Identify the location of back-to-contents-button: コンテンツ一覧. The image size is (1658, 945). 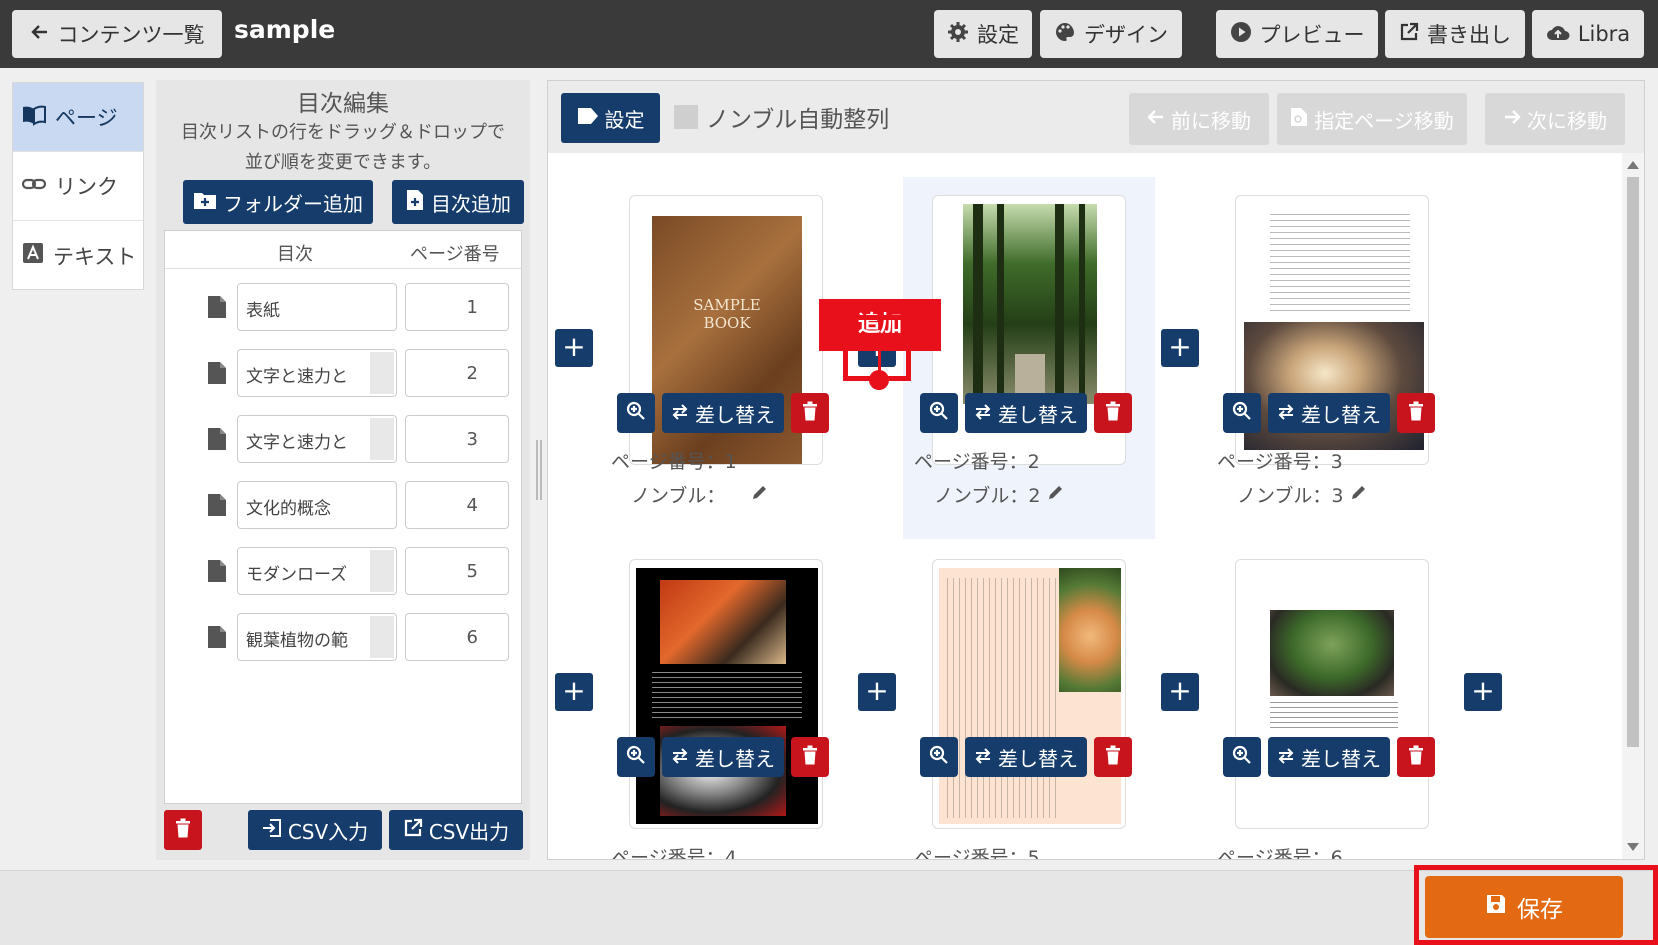
(117, 34).